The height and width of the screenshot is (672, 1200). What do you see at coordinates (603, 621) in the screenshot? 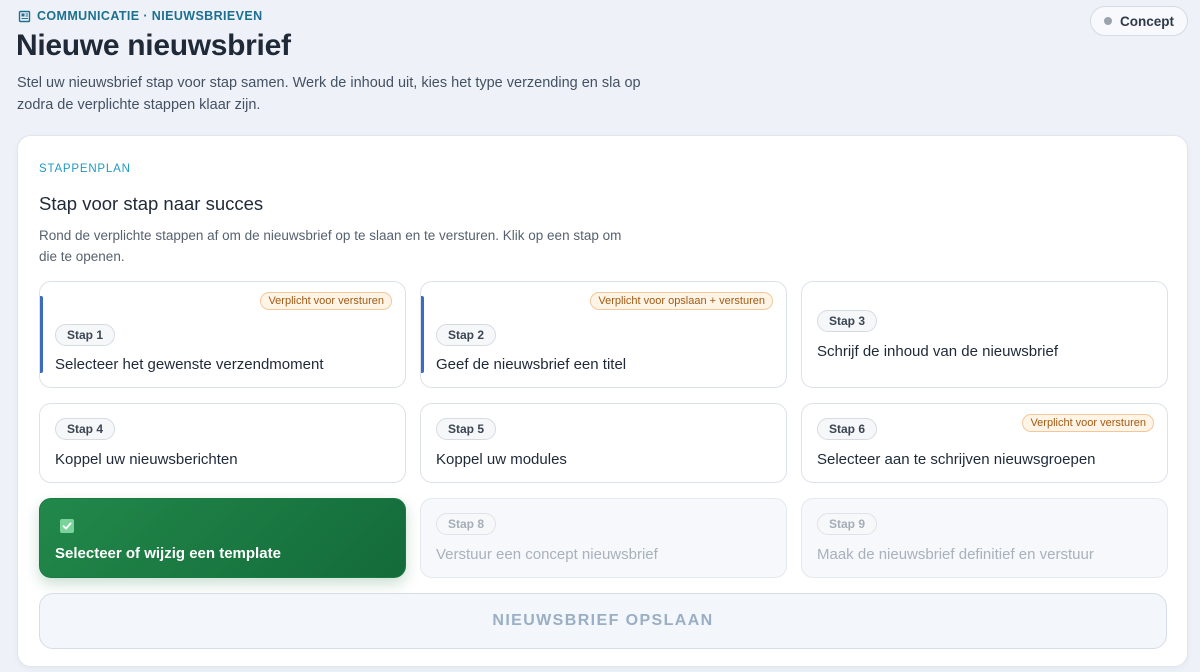
I see `save-newsletter-button: Nieuwsbrief opslaan` at bounding box center [603, 621].